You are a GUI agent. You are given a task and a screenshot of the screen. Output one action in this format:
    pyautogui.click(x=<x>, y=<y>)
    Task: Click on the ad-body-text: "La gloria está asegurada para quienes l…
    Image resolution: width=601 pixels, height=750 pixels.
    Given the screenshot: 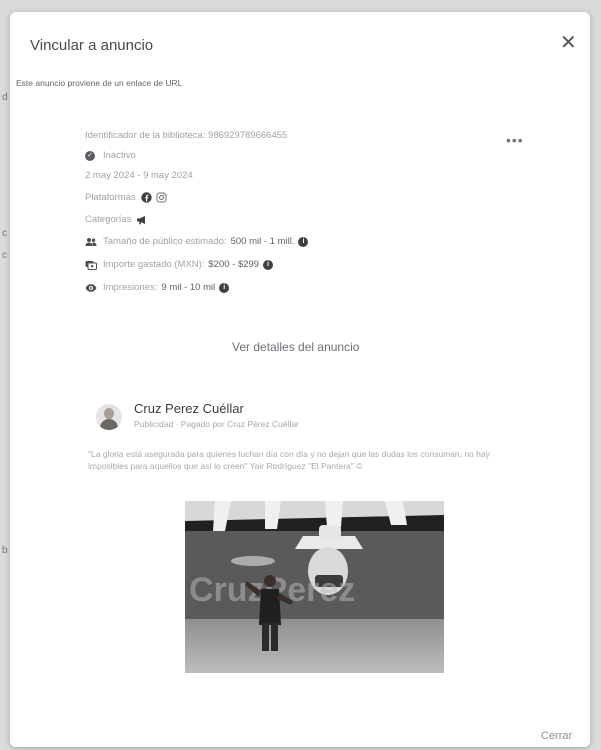 What is the action you would take?
    pyautogui.click(x=289, y=460)
    